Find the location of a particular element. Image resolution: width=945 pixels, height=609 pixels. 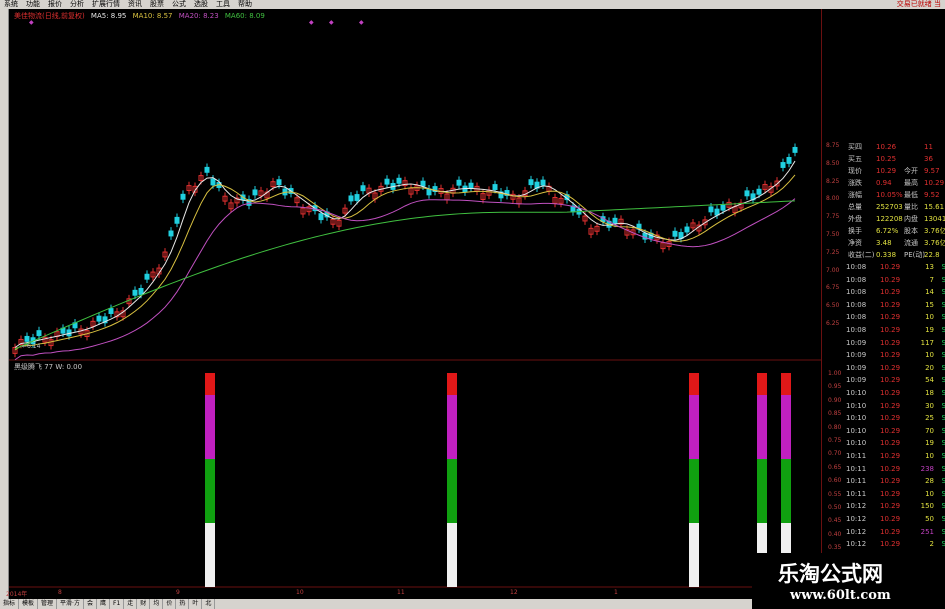

tick-row: 10:08 10.29 10 S is located at coordinates (895, 317).